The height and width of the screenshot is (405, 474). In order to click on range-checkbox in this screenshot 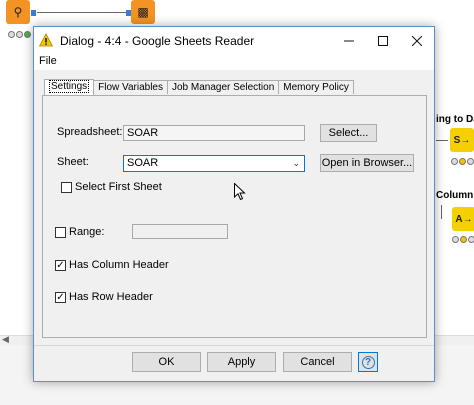, I will do `click(60, 232)`.